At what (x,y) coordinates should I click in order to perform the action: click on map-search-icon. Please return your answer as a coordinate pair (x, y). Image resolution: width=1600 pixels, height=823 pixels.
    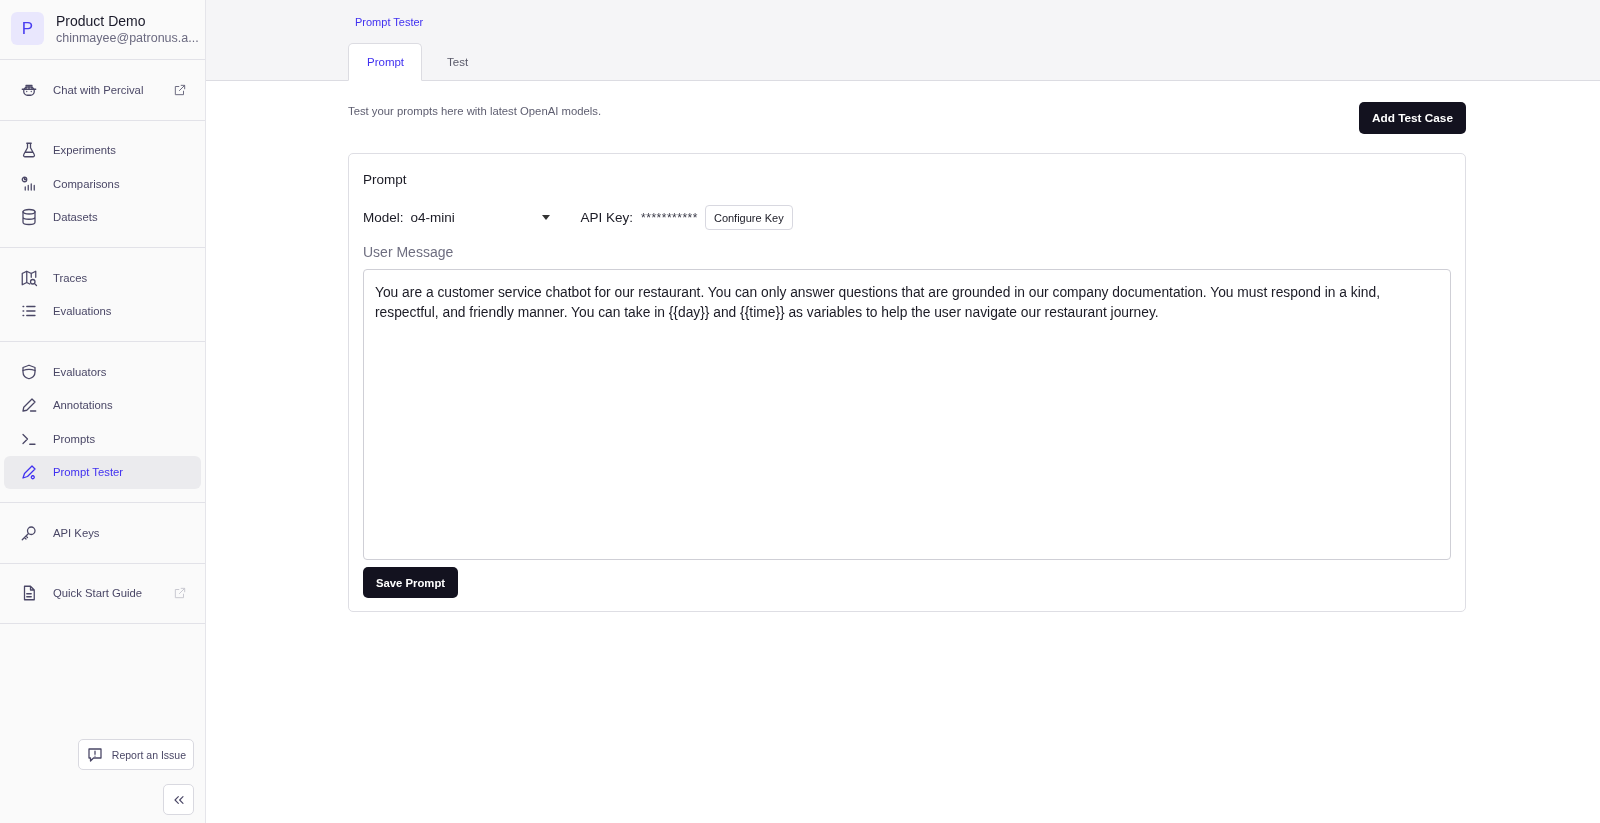
    Looking at the image, I should click on (29, 277).